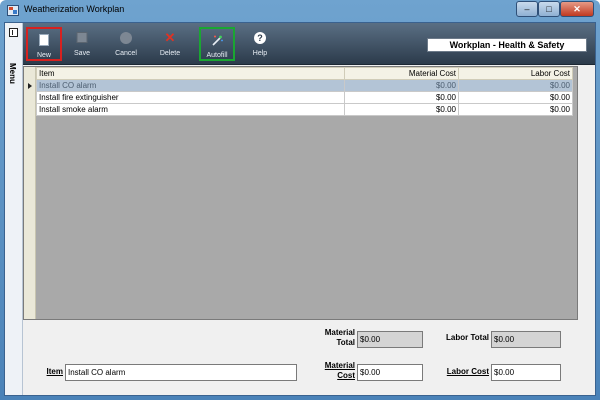 Image resolution: width=600 pixels, height=400 pixels. I want to click on table-row: Install fire extinguisher $0.00 $0.00, so click(304, 97).